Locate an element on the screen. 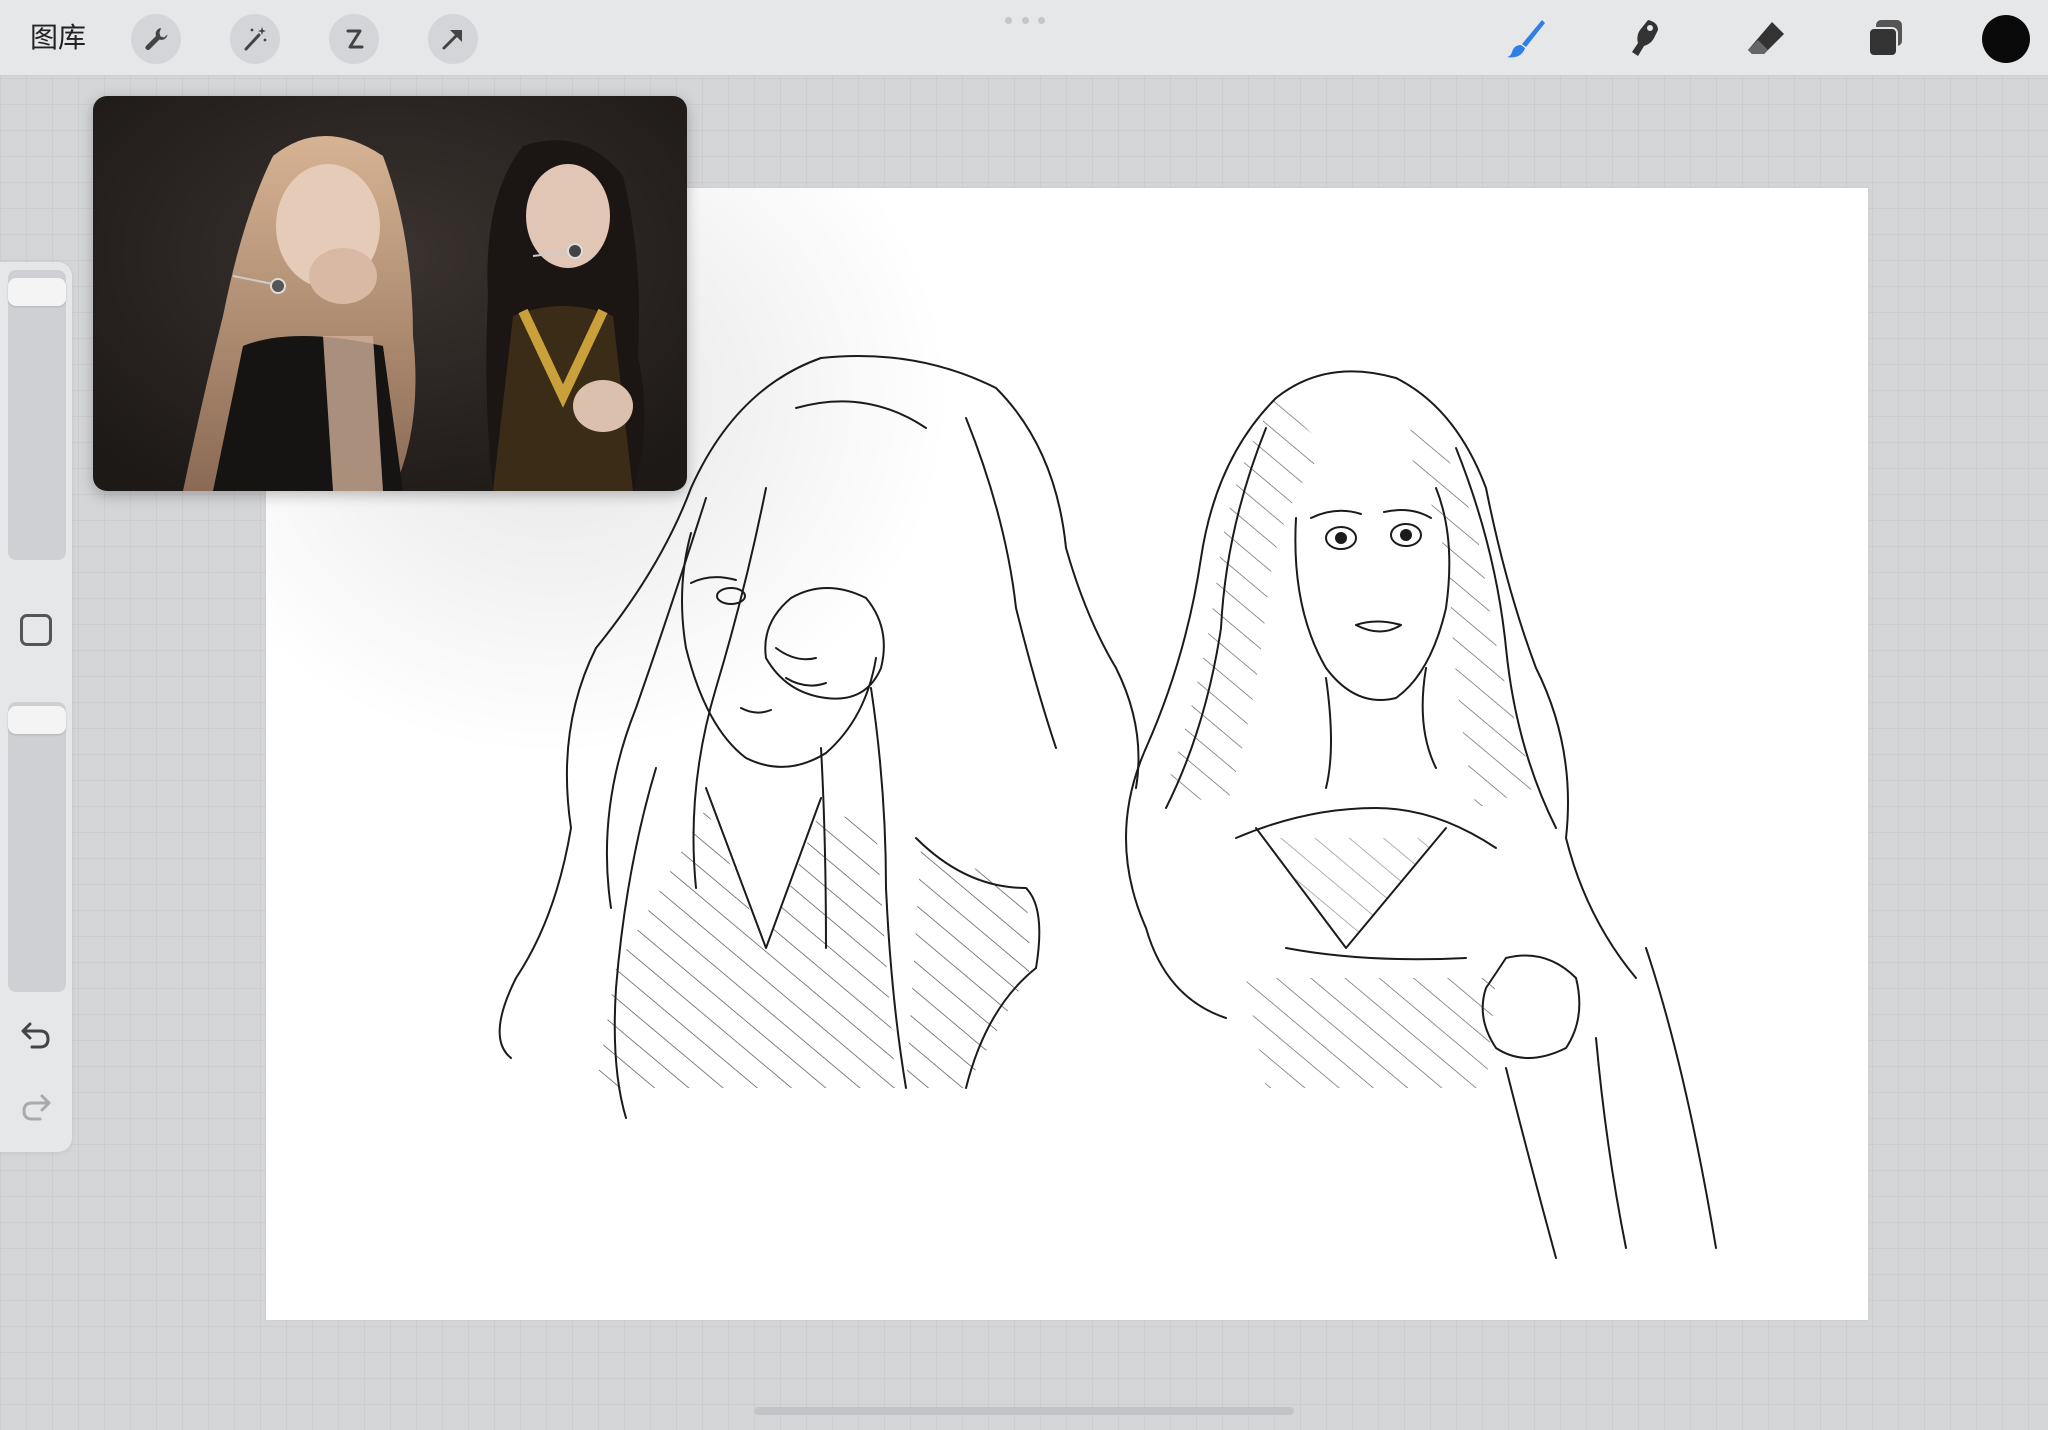 The height and width of the screenshot is (1430, 2048). brush-size-handle is located at coordinates (37, 292).